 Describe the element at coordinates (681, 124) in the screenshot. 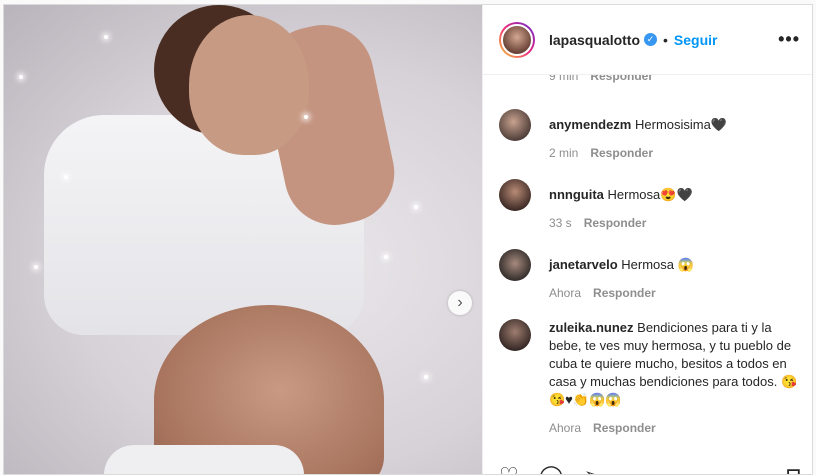

I see `comment-text: Hermosisima🖤` at that location.